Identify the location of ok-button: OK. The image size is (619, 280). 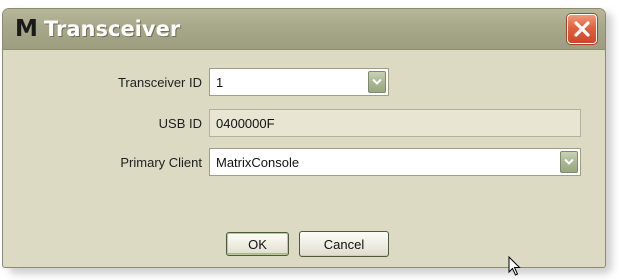
(257, 244).